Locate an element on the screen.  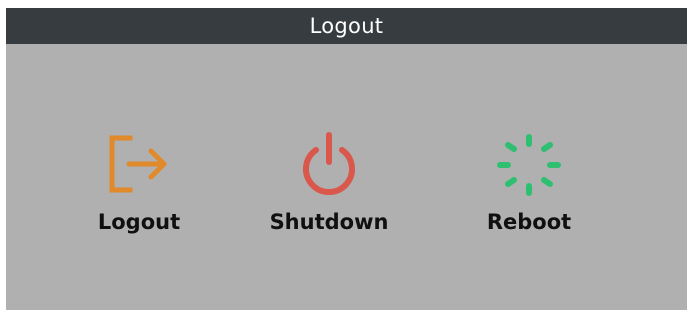
reboot-spinner-icon is located at coordinates (529, 165).